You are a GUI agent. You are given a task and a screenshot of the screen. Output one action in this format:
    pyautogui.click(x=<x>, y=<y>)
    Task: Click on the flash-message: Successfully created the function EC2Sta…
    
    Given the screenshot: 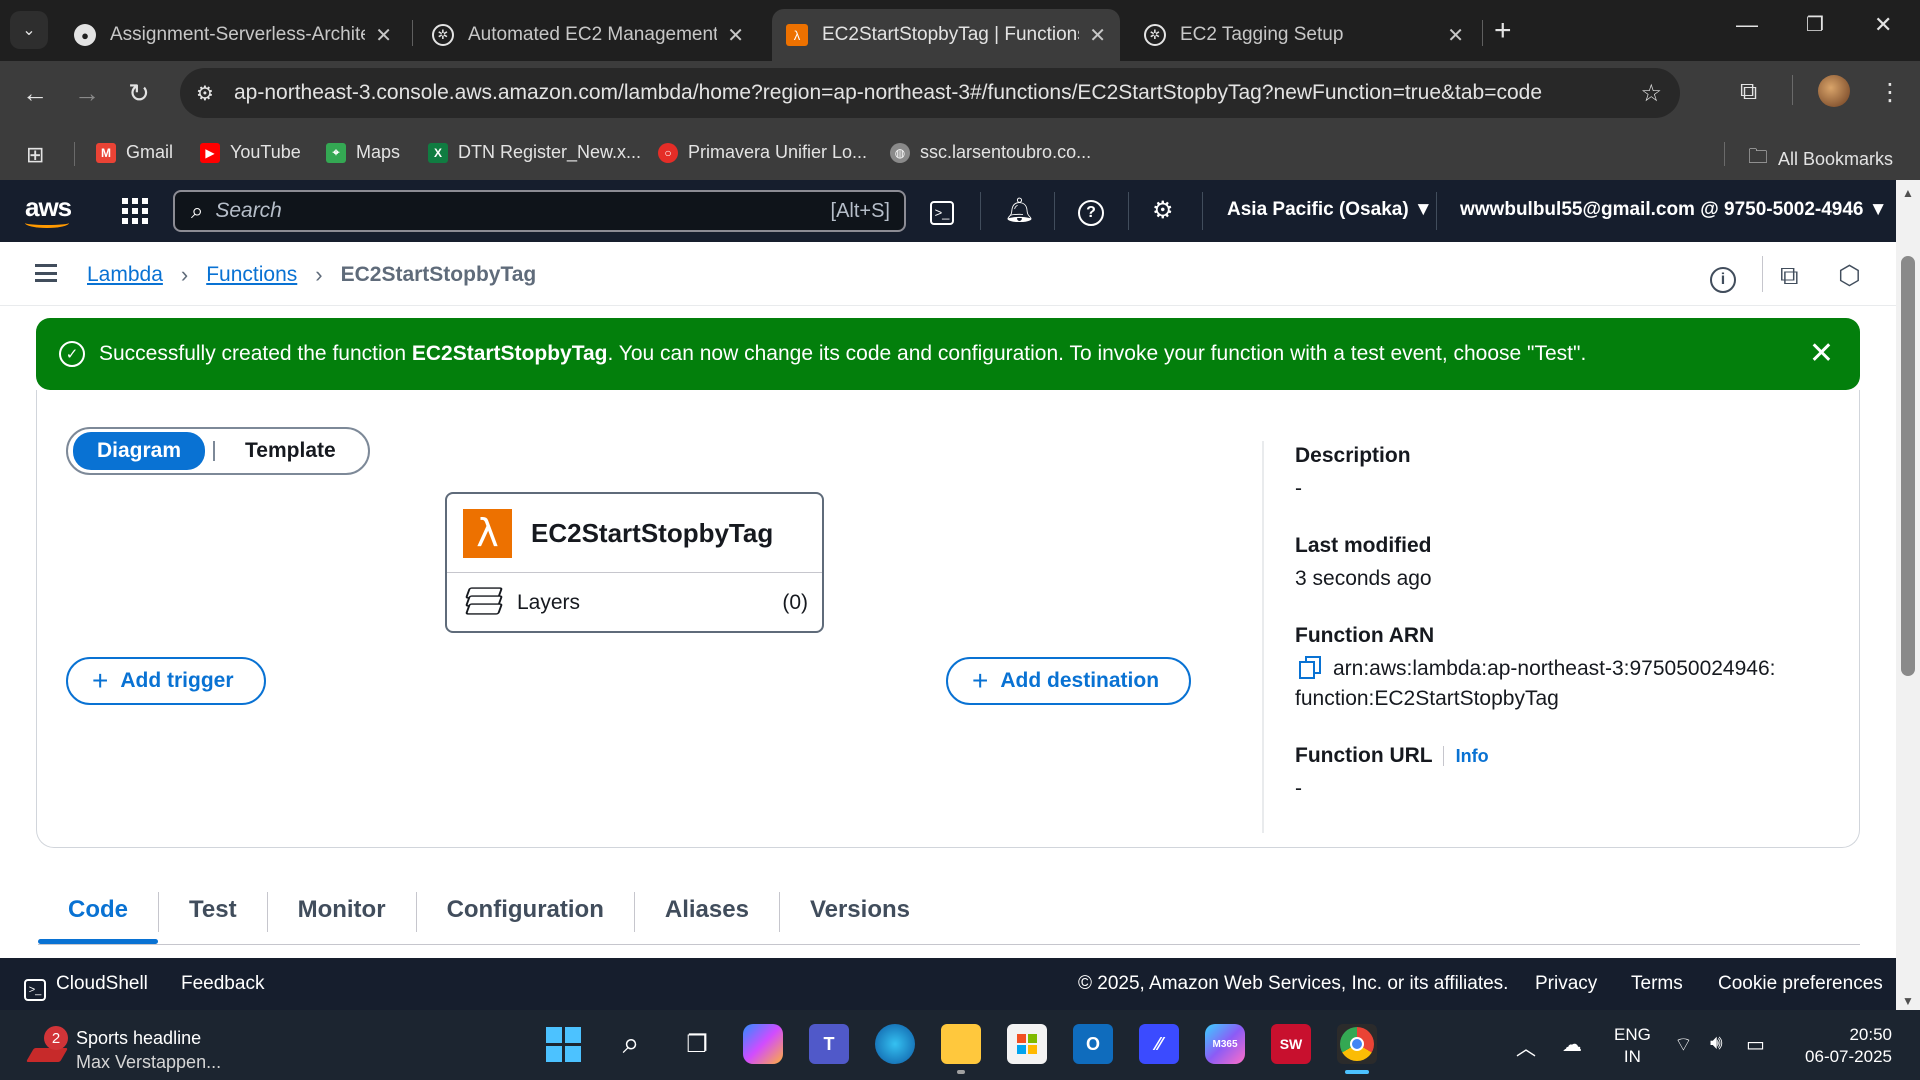 What is the action you would take?
    pyautogui.click(x=843, y=353)
    